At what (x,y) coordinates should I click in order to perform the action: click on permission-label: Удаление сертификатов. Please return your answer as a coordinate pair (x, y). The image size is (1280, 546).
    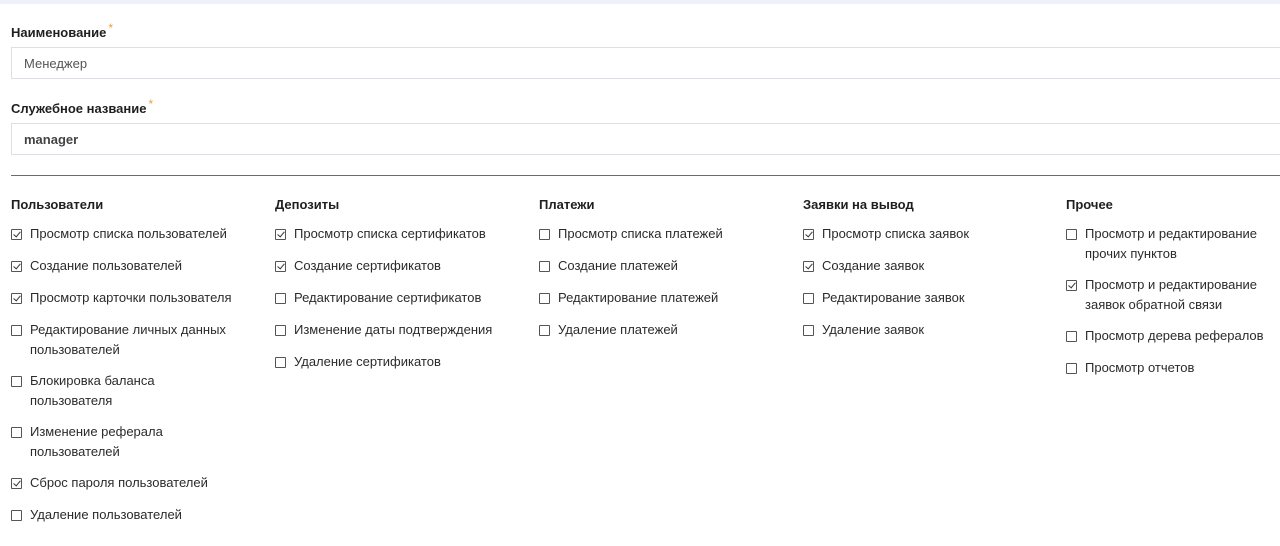
    Looking at the image, I should click on (367, 361).